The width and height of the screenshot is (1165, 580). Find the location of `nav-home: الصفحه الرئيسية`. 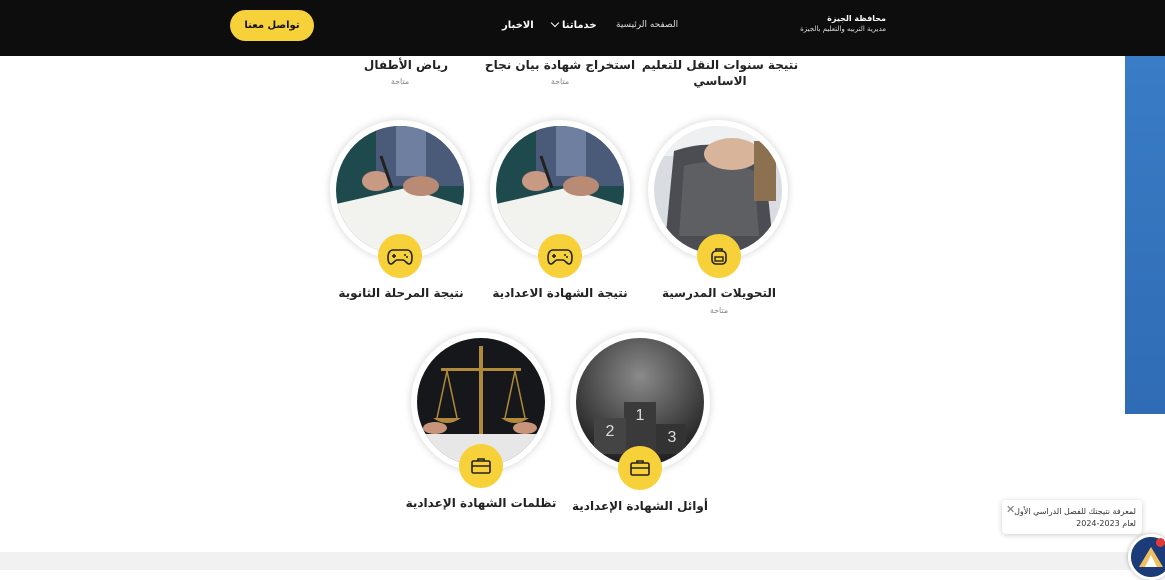

nav-home: الصفحه الرئيسية is located at coordinates (647, 25).